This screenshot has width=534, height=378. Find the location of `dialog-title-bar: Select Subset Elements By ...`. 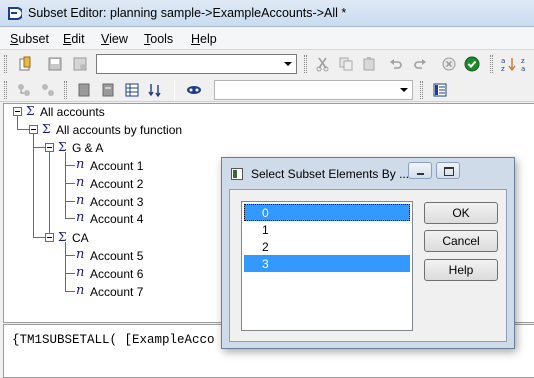

dialog-title-bar: Select Subset Elements By ... is located at coordinates (368, 173).